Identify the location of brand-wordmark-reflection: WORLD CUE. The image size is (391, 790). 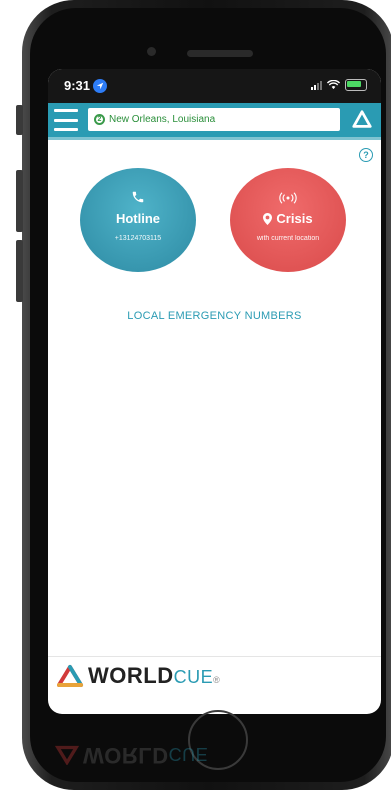
(145, 755).